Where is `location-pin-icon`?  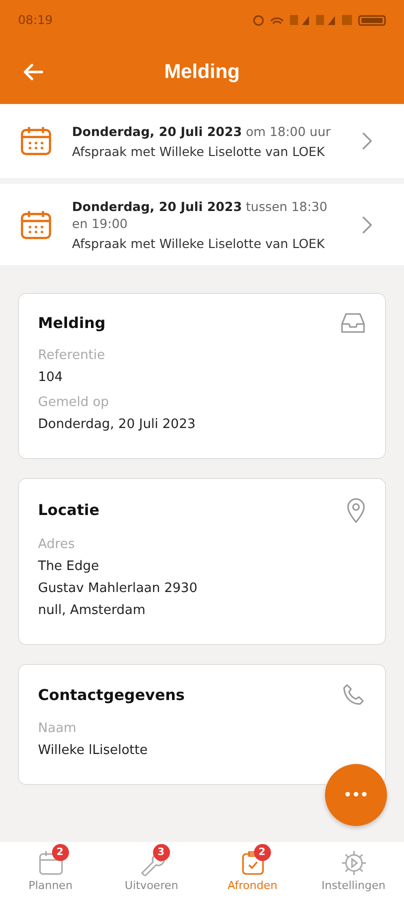 location-pin-icon is located at coordinates (356, 510).